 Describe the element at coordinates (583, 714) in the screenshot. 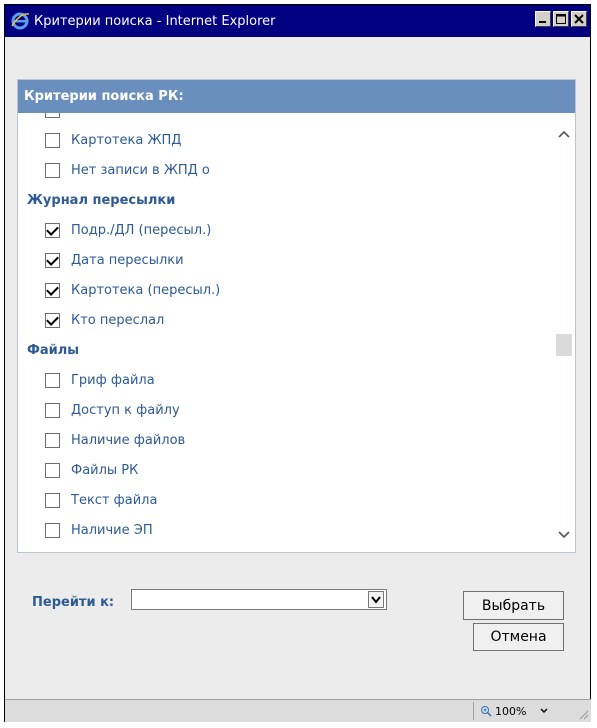

I see `resize-grip-icon` at that location.